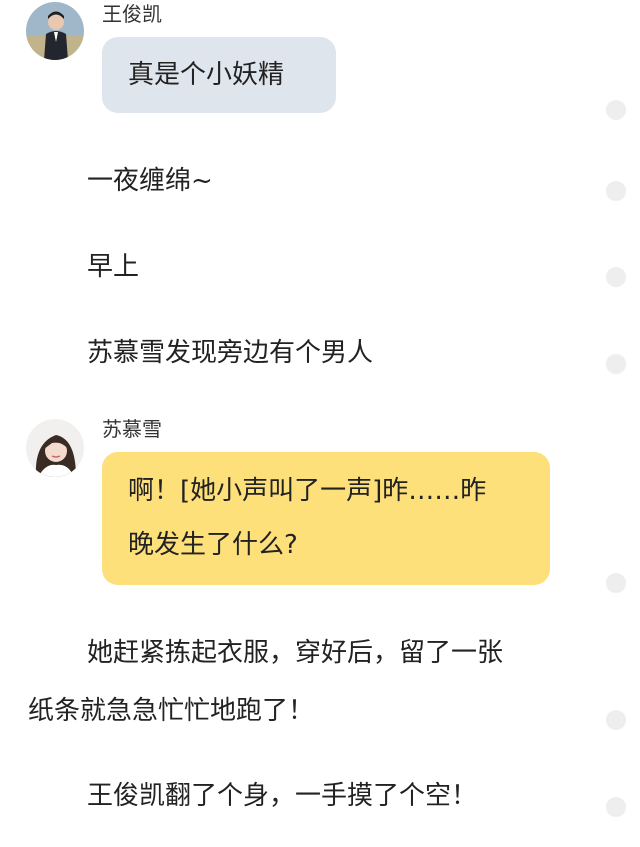  I want to click on narration-text: 一夜缠绵~, so click(150, 181).